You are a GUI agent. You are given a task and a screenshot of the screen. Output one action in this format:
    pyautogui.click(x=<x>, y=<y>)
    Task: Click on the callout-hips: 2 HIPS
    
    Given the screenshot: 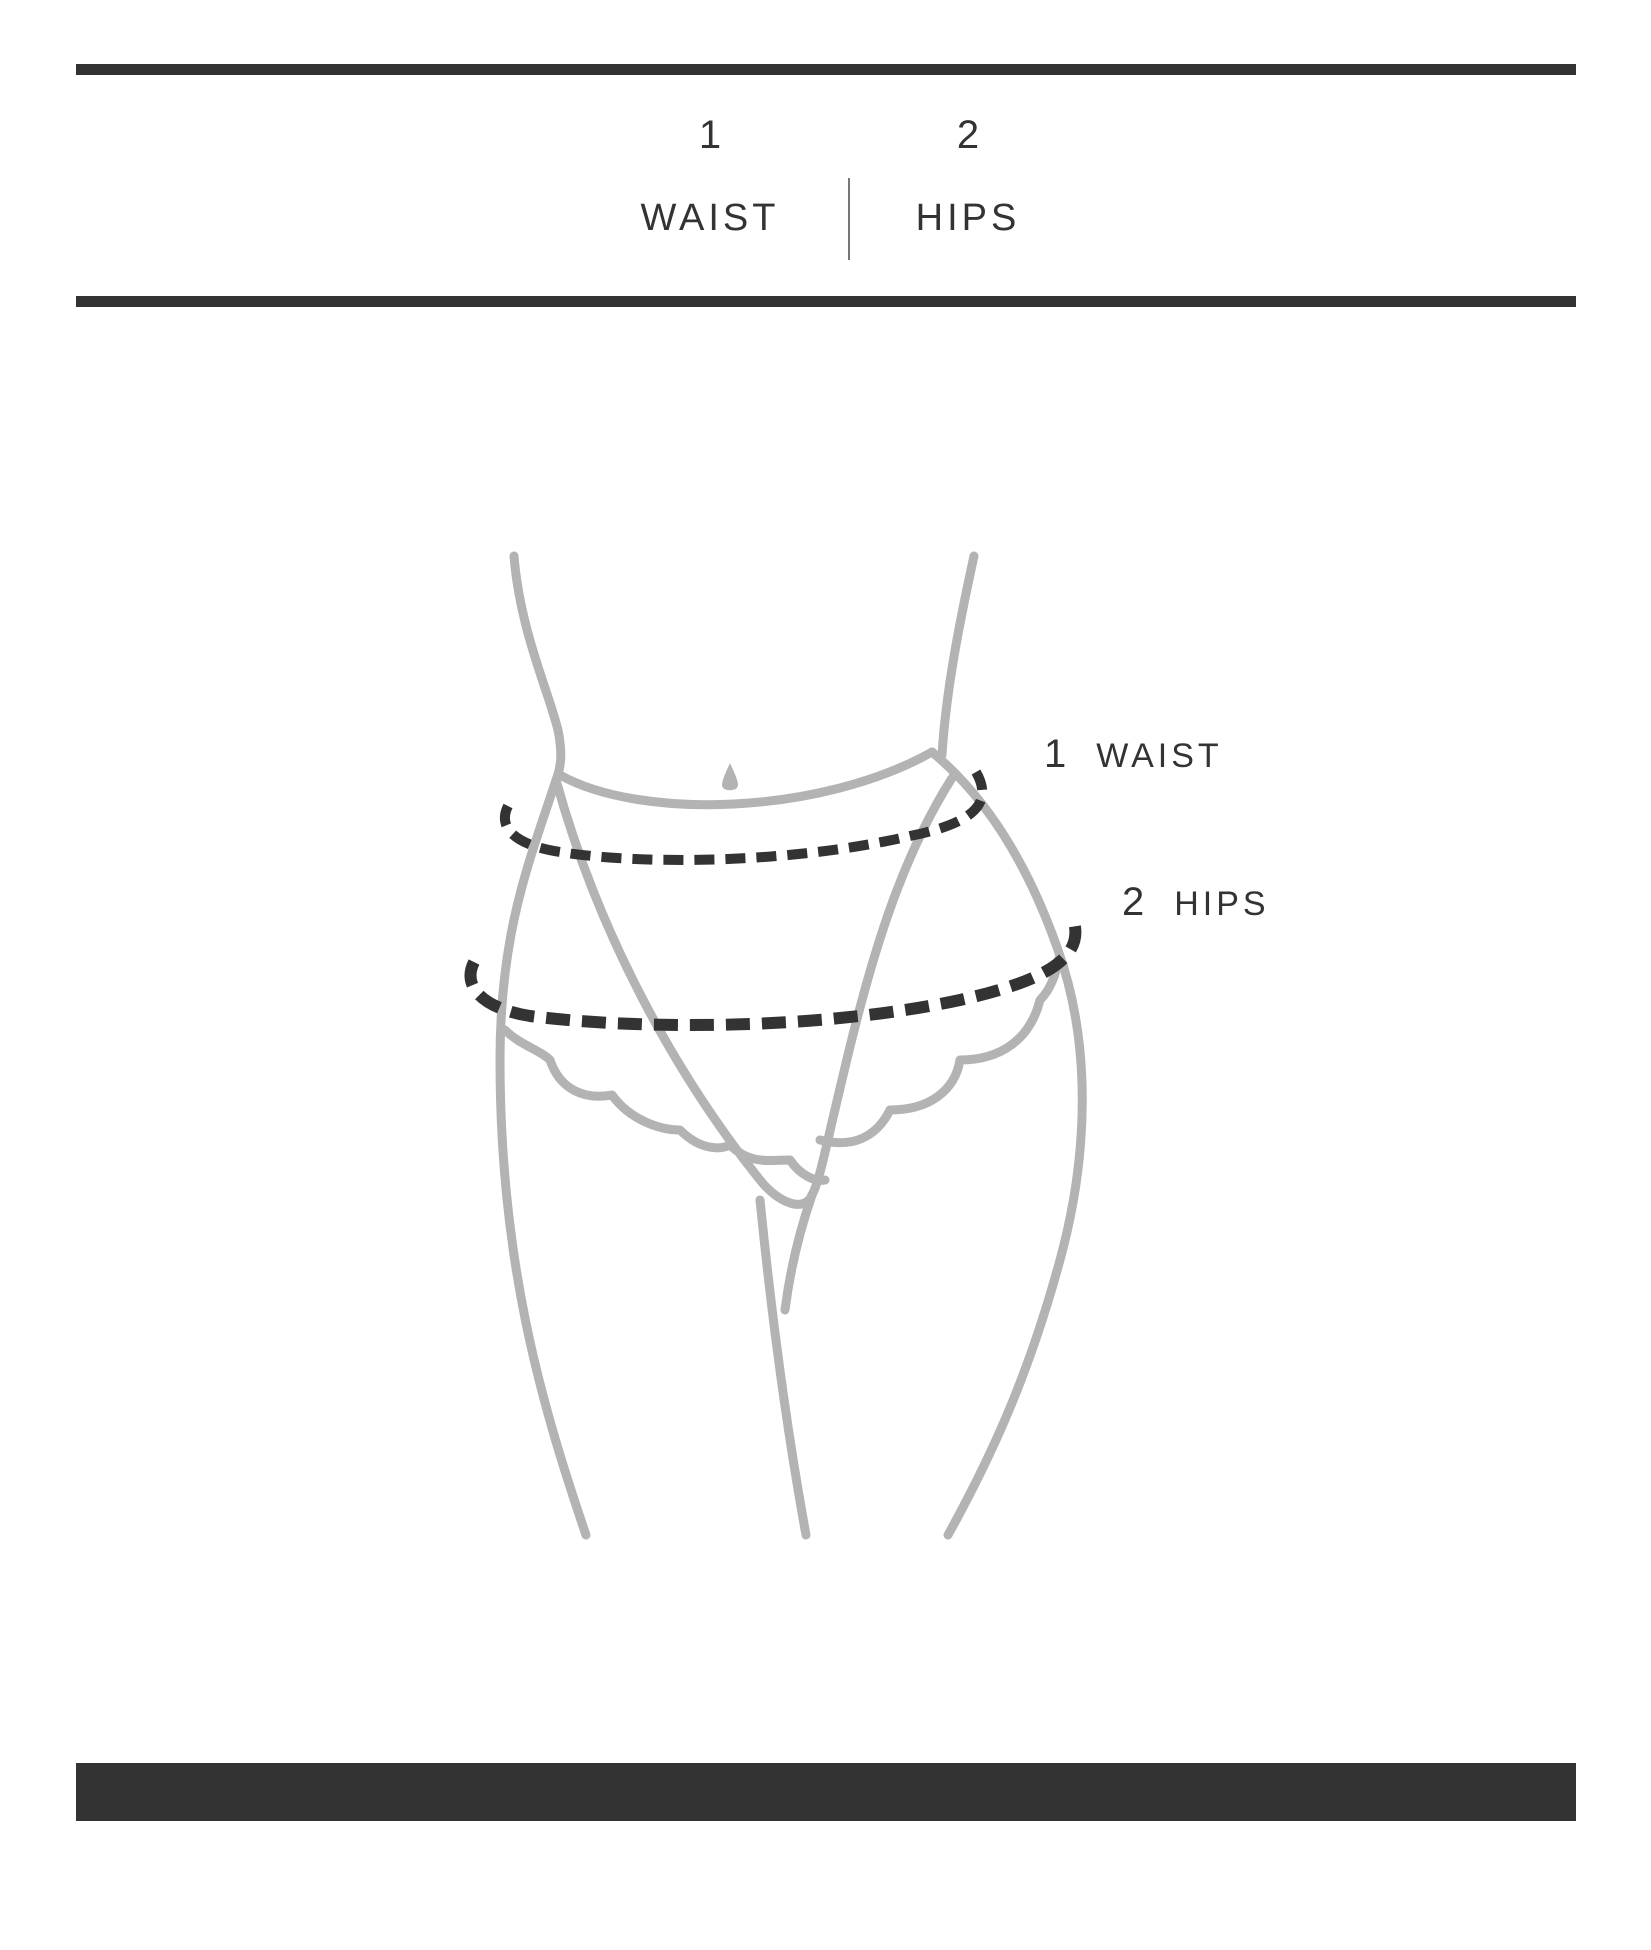 What is the action you would take?
    pyautogui.click(x=1196, y=903)
    